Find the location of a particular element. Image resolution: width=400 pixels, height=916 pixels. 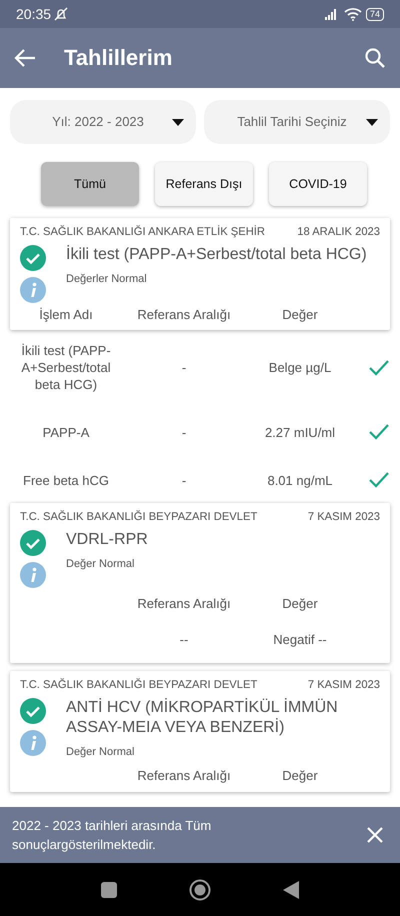

test-name: Free beta hCG is located at coordinates (66, 480).